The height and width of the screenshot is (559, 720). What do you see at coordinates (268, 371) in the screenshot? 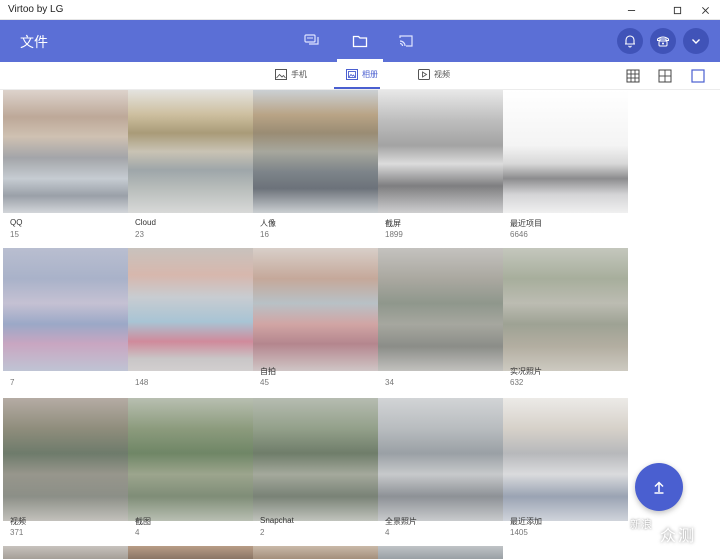
I see `album-name: 自拍` at bounding box center [268, 371].